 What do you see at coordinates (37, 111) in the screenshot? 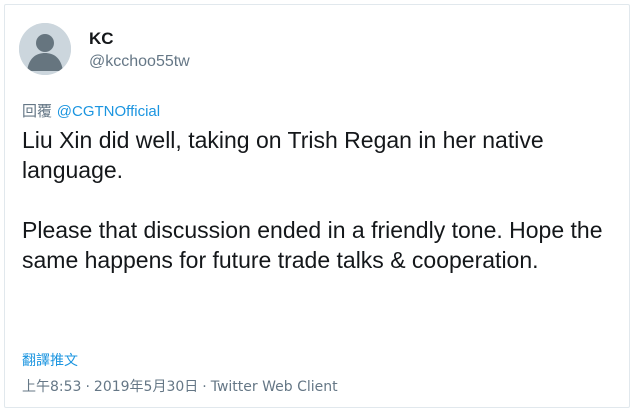
I see `reply-prefix: 回覆` at bounding box center [37, 111].